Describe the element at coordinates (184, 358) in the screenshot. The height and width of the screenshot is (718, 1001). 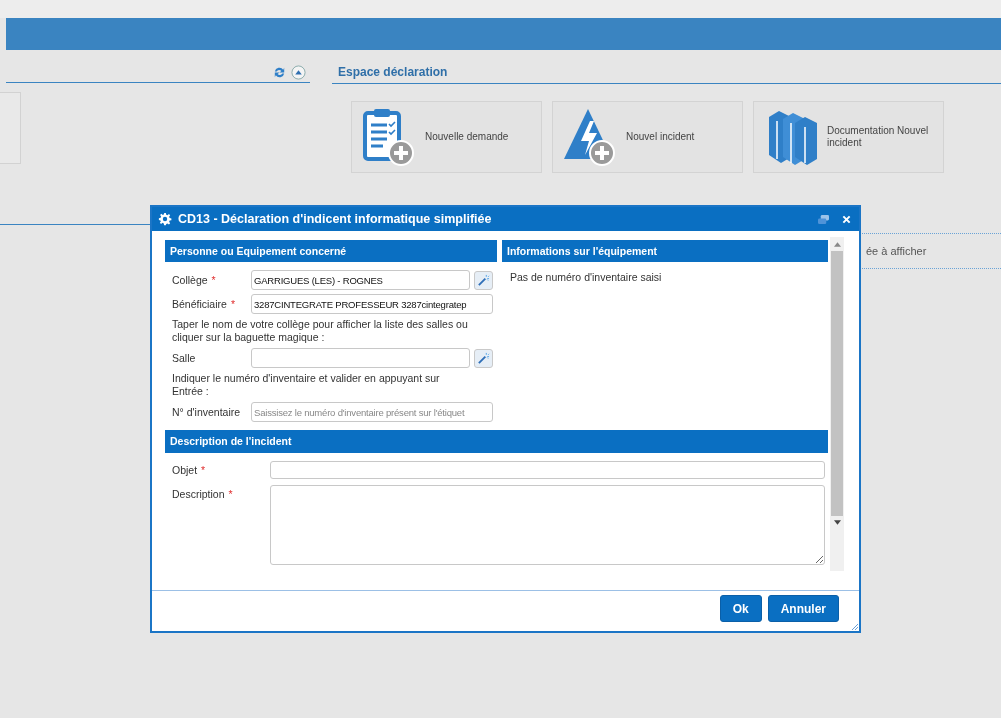
I see `field-label: Salle` at that location.